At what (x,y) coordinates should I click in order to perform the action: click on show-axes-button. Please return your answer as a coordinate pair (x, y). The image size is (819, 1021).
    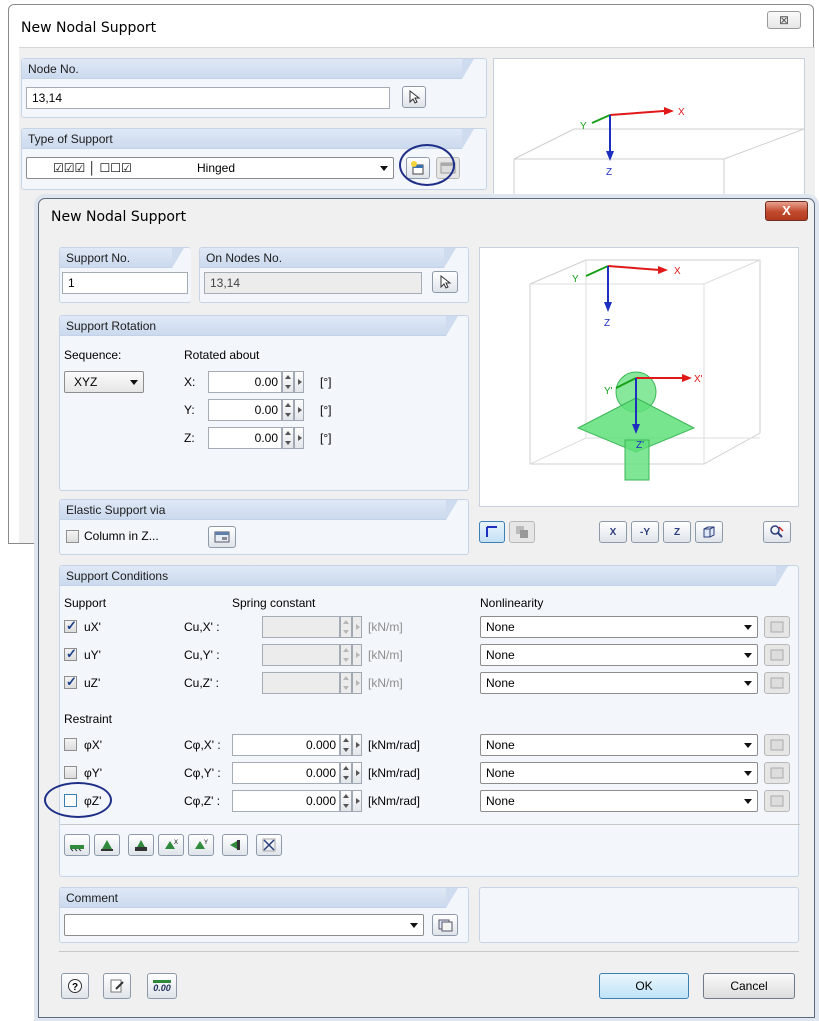
    Looking at the image, I should click on (492, 532).